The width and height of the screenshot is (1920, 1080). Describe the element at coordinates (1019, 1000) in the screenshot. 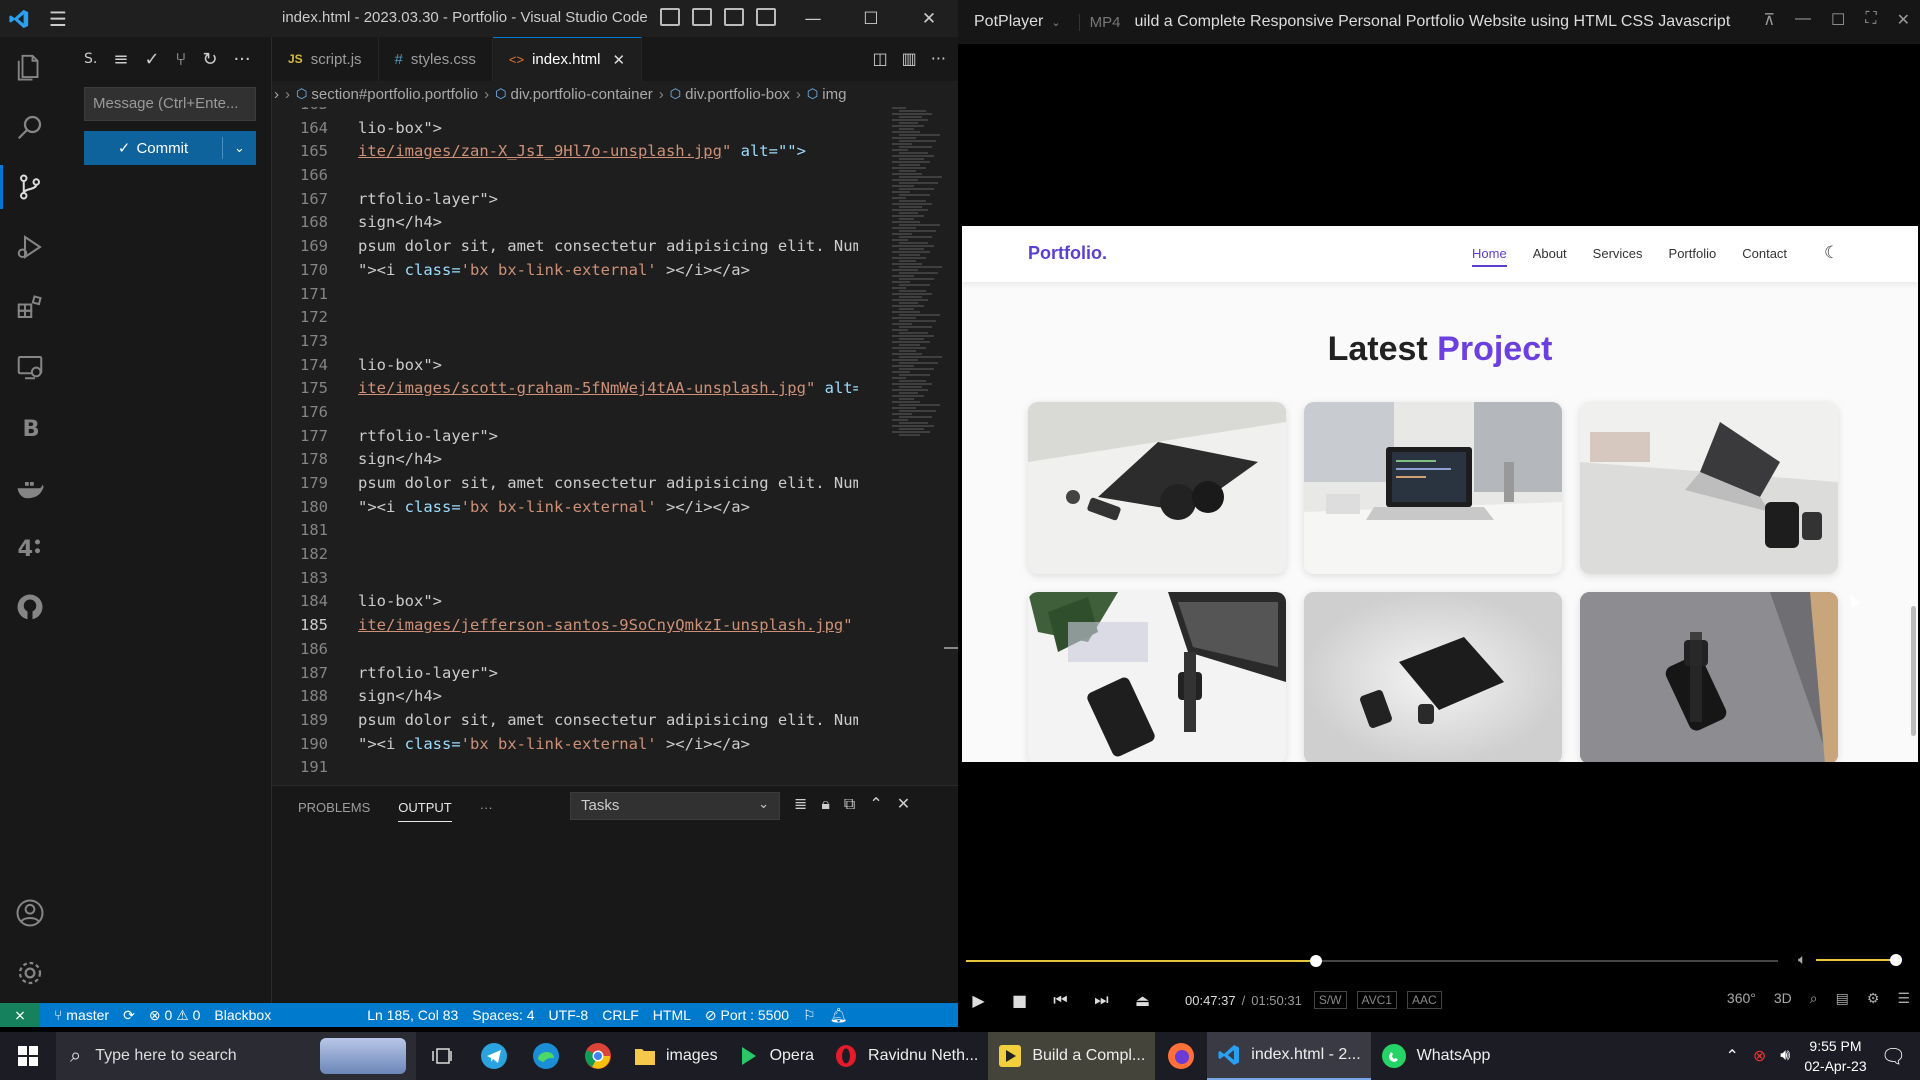

I see `stop-icon: ■` at that location.